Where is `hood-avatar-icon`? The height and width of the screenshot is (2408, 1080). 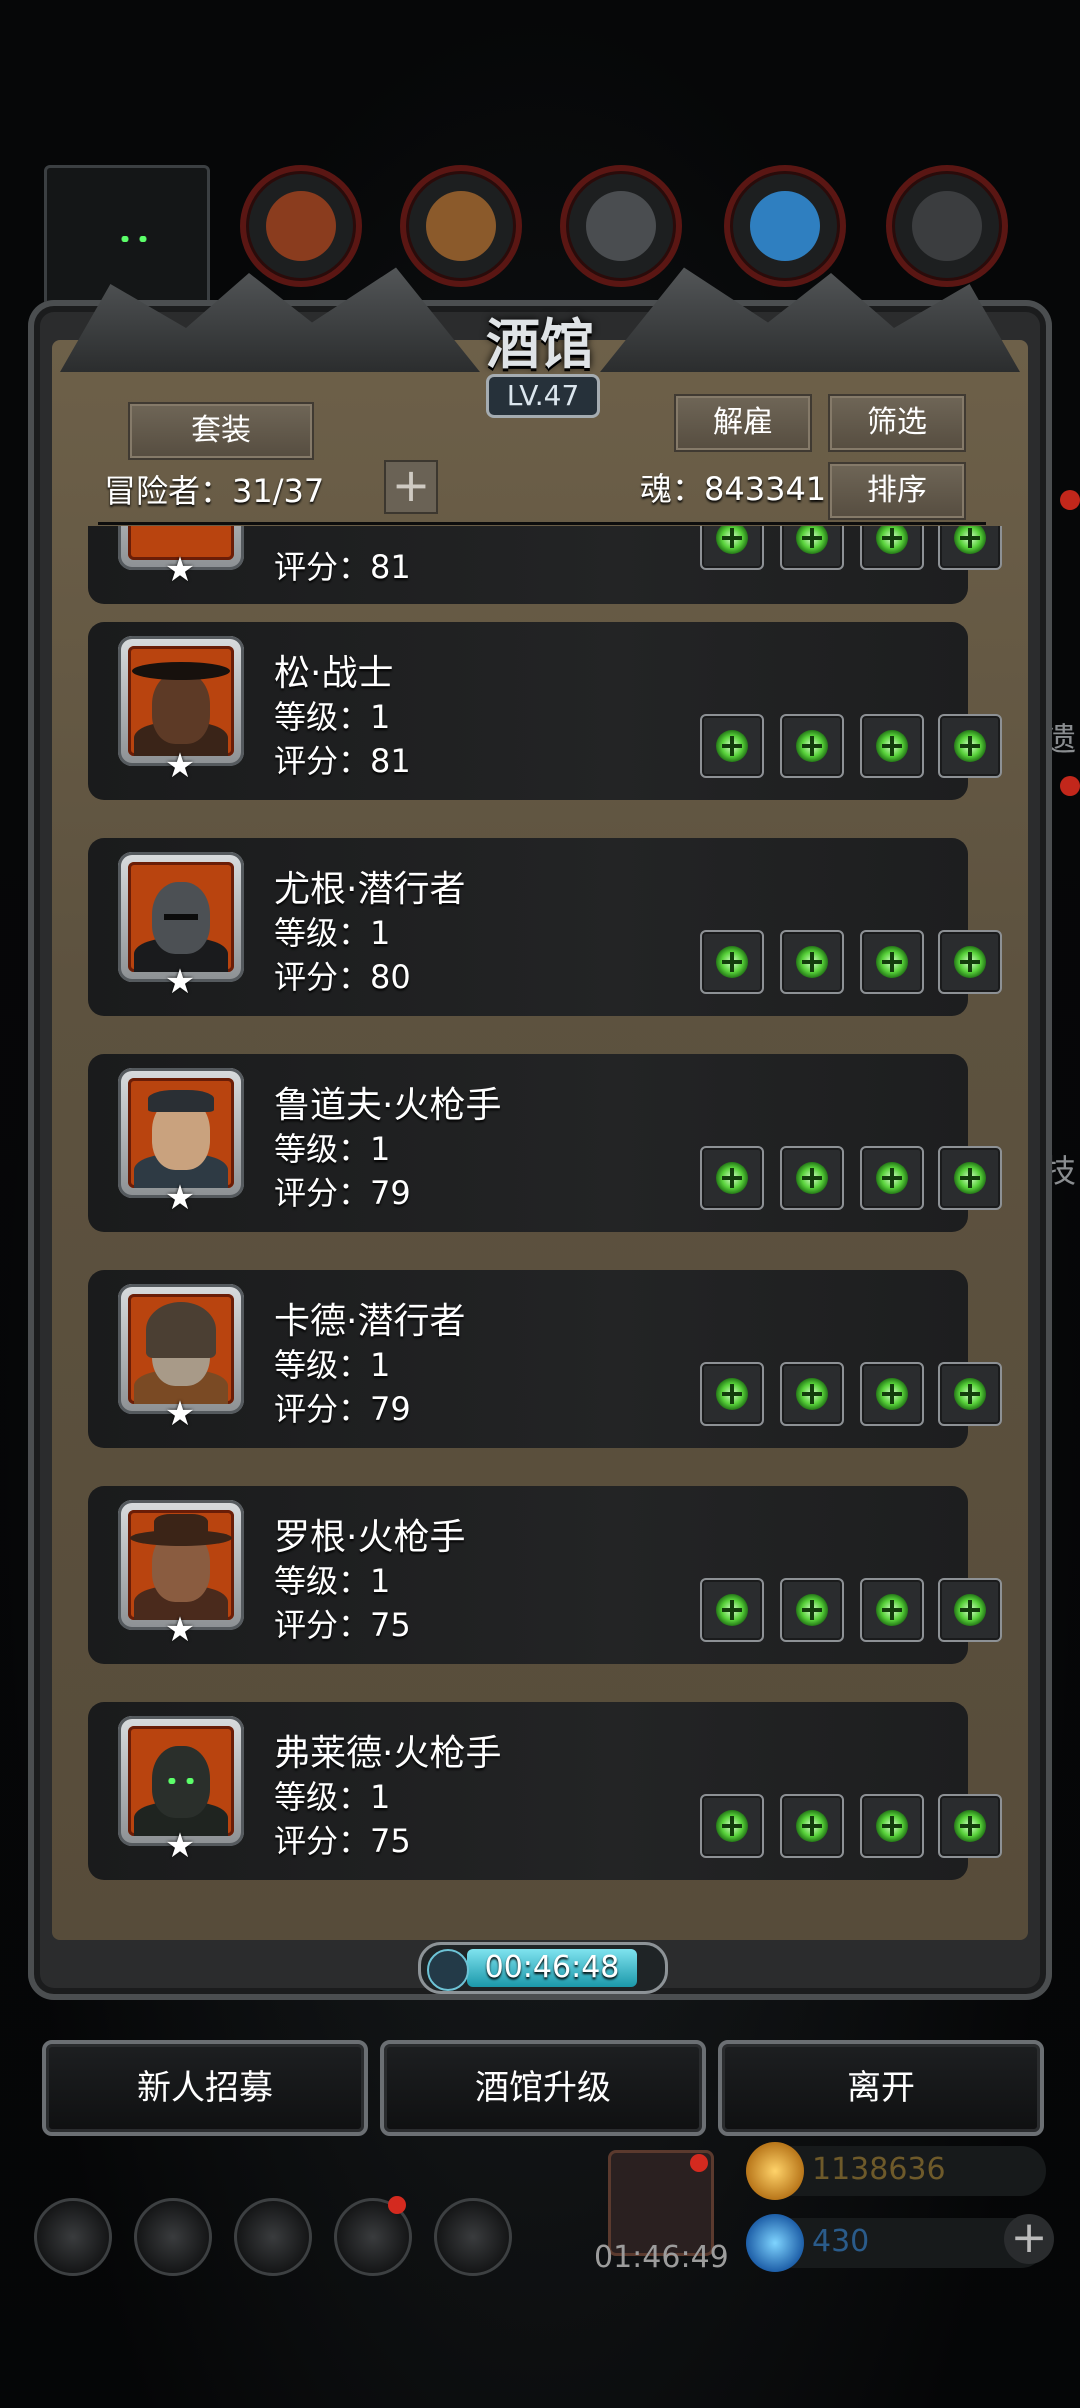
hood-avatar-icon is located at coordinates (127, 238).